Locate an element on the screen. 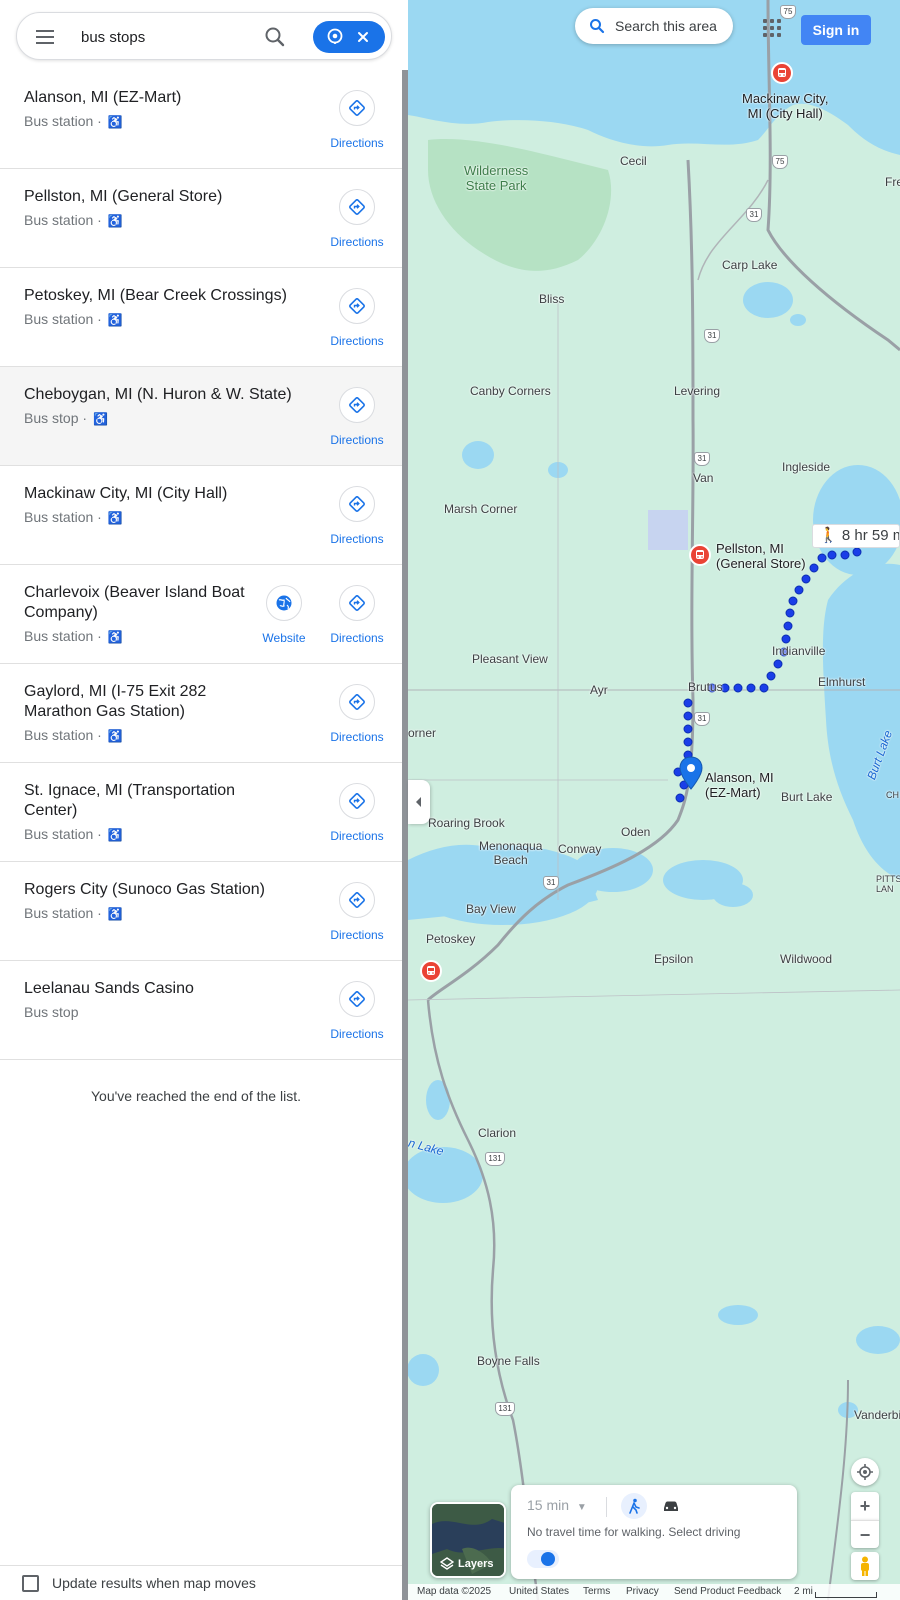 The width and height of the screenshot is (900, 1600). result-title: St. Ignace, MI (Transportation Center) is located at coordinates (139, 801).